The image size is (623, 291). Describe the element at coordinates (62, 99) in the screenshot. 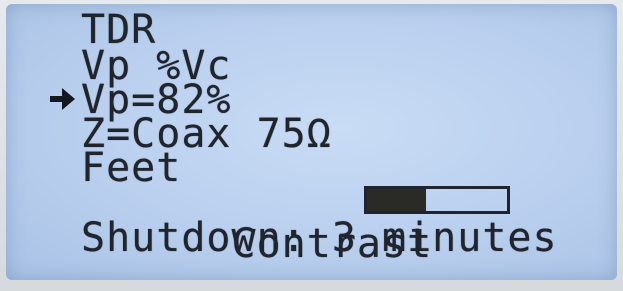

I see `right-arrow-cursor-icon` at that location.